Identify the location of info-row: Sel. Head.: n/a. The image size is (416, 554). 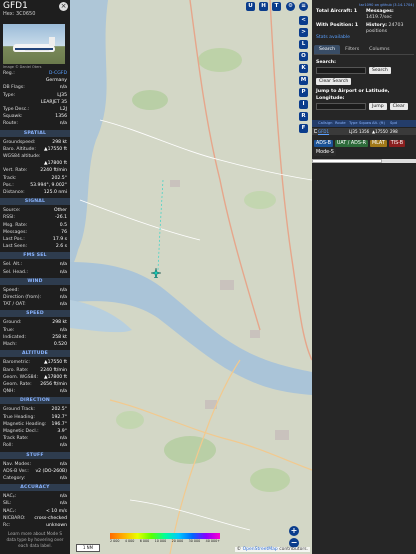
(35, 272).